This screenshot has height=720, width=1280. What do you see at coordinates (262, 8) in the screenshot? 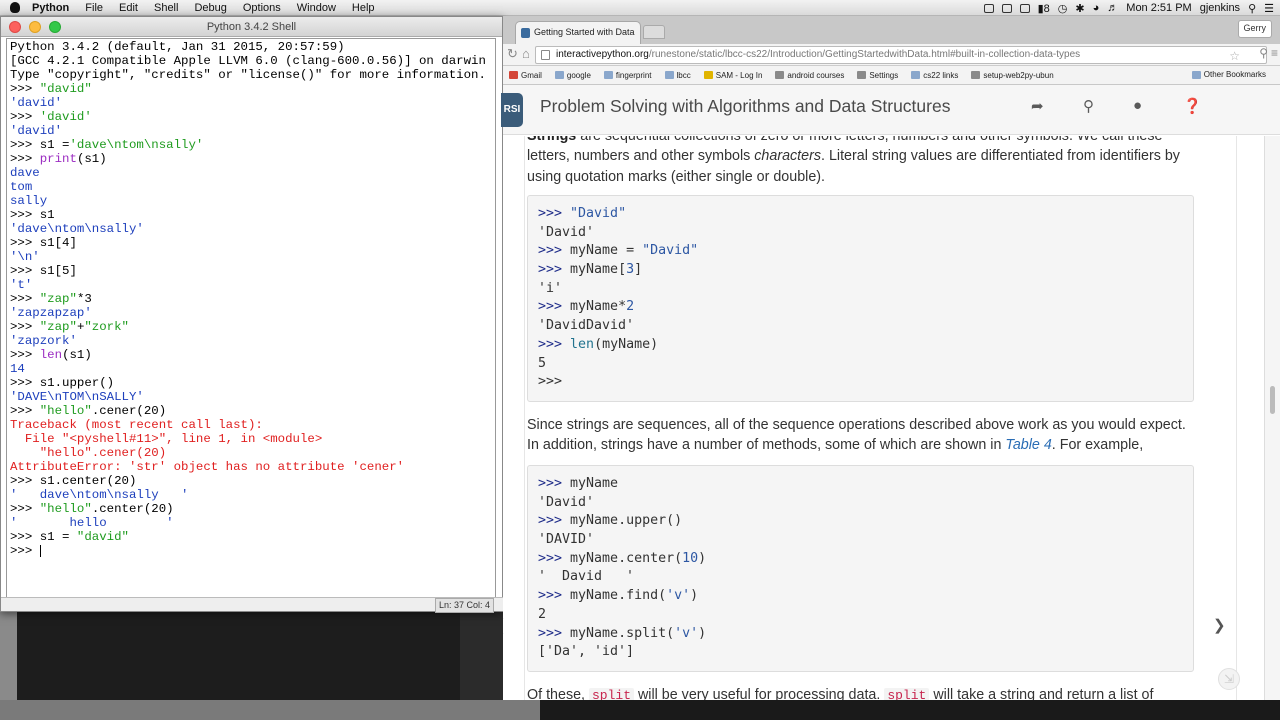
I see `menu-options: Options` at bounding box center [262, 8].